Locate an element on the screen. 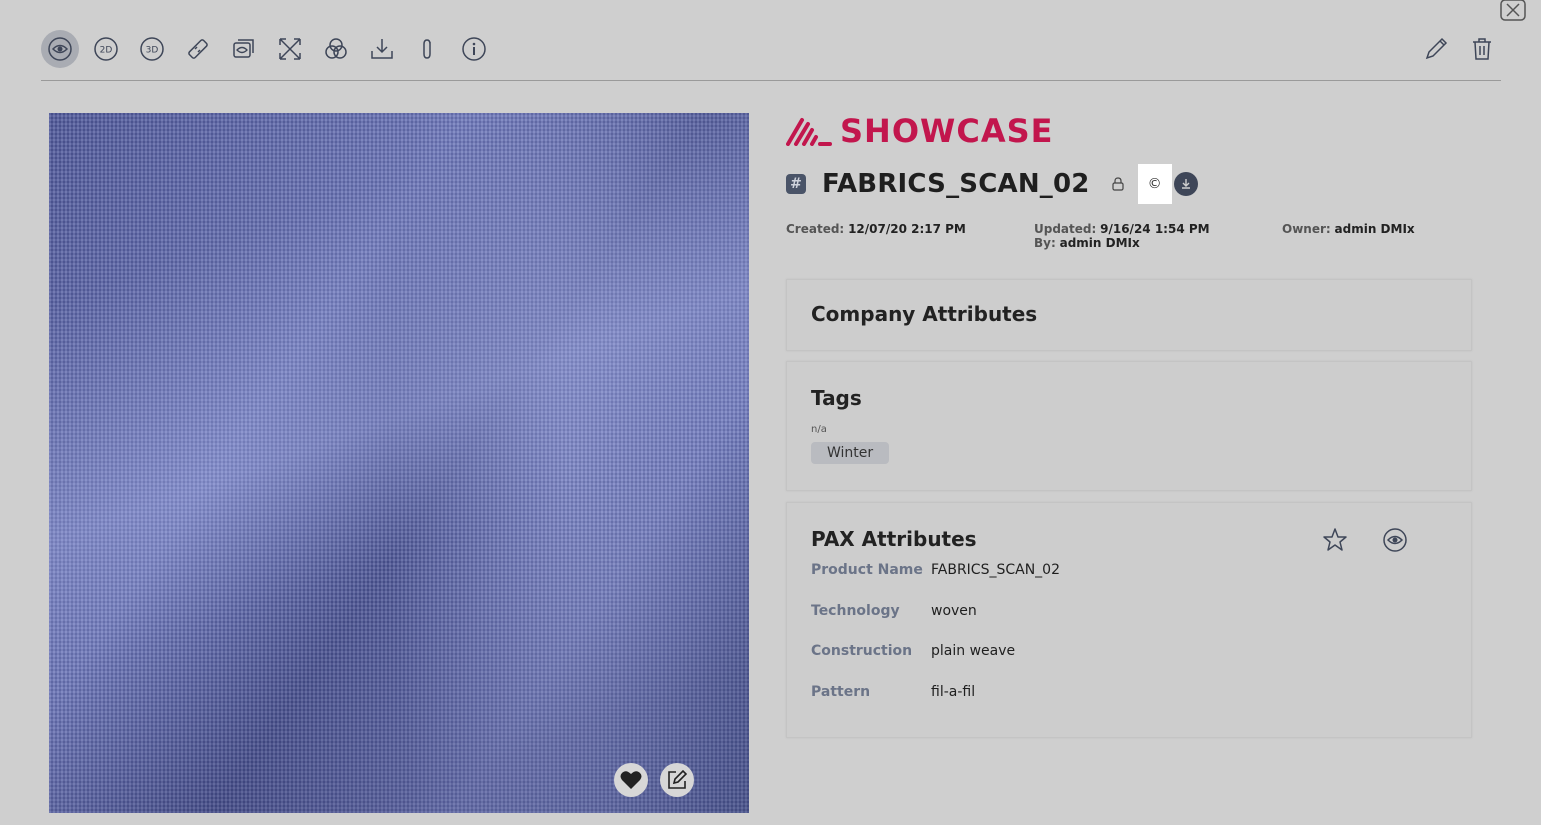 The width and height of the screenshot is (1541, 825). 2d-label: 2D is located at coordinates (106, 51).